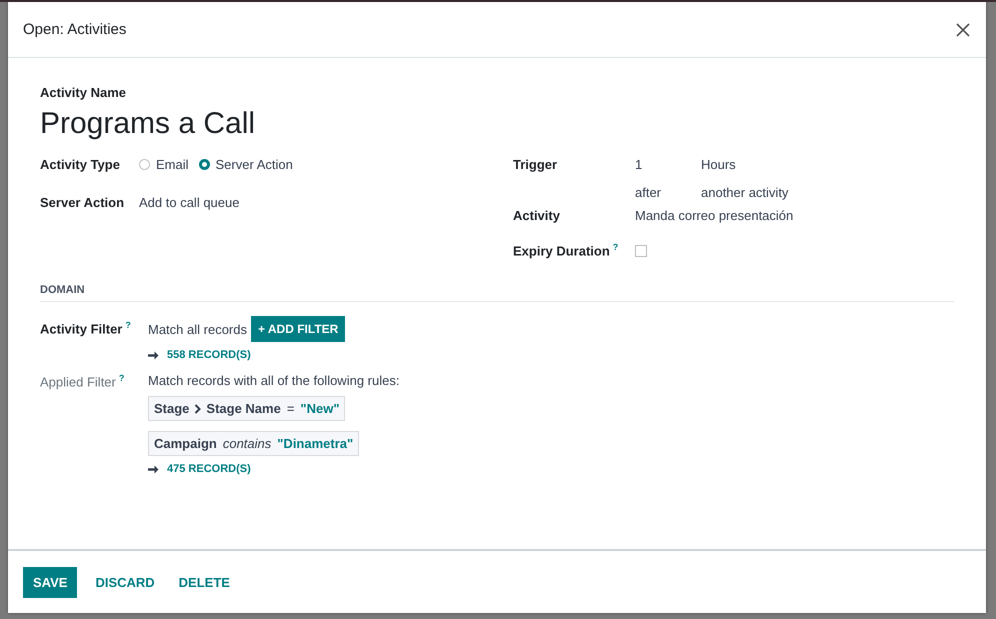 This screenshot has width=996, height=619. What do you see at coordinates (80, 165) in the screenshot?
I see `field-label: Activity Type` at bounding box center [80, 165].